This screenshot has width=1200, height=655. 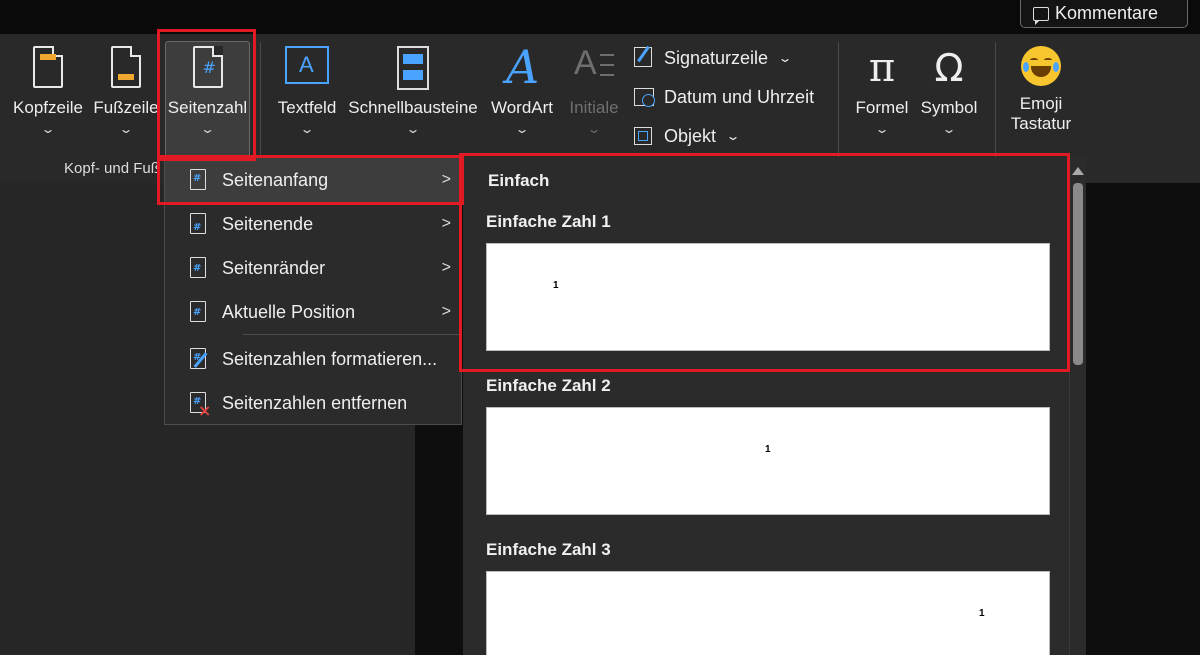 I want to click on schnellbausteine-label: Schnellbausteine, so click(x=413, y=107).